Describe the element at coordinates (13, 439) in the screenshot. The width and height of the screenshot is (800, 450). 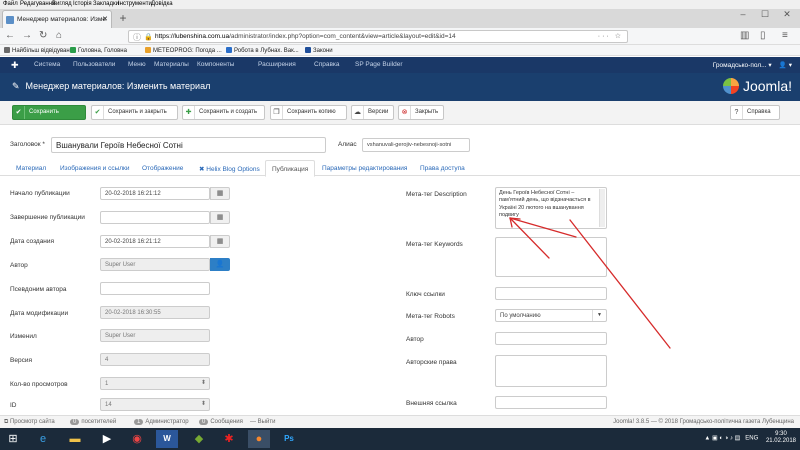
I see `windows-start-icon: ⊞` at that location.